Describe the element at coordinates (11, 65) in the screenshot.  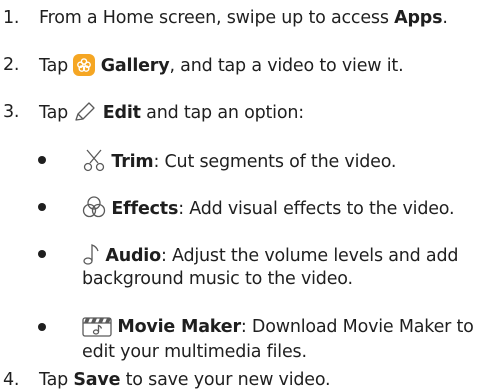
I see `step-number: 2.` at that location.